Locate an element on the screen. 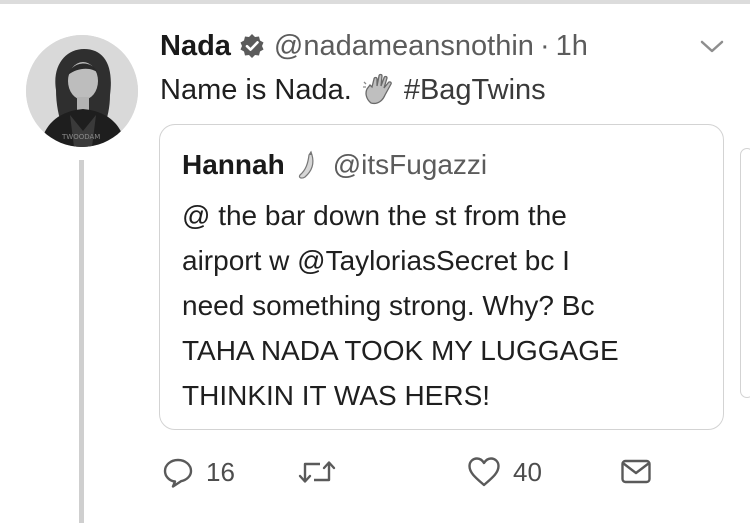 This screenshot has height=523, width=750. chevron-down-icon is located at coordinates (712, 49).